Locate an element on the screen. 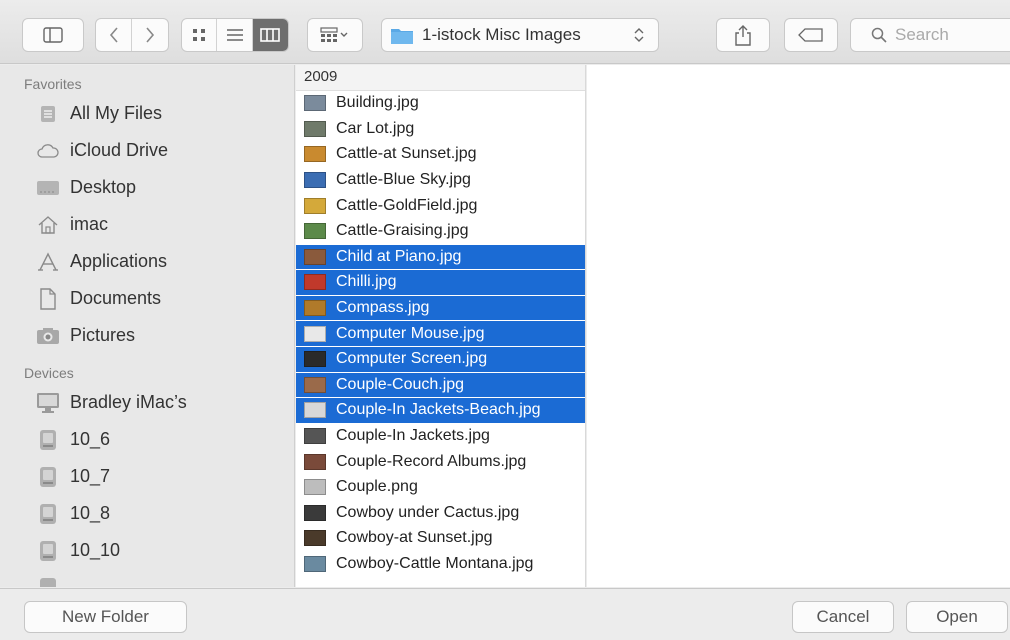  sidebar-item-disk-10-8: 10_8 is located at coordinates (147, 513).